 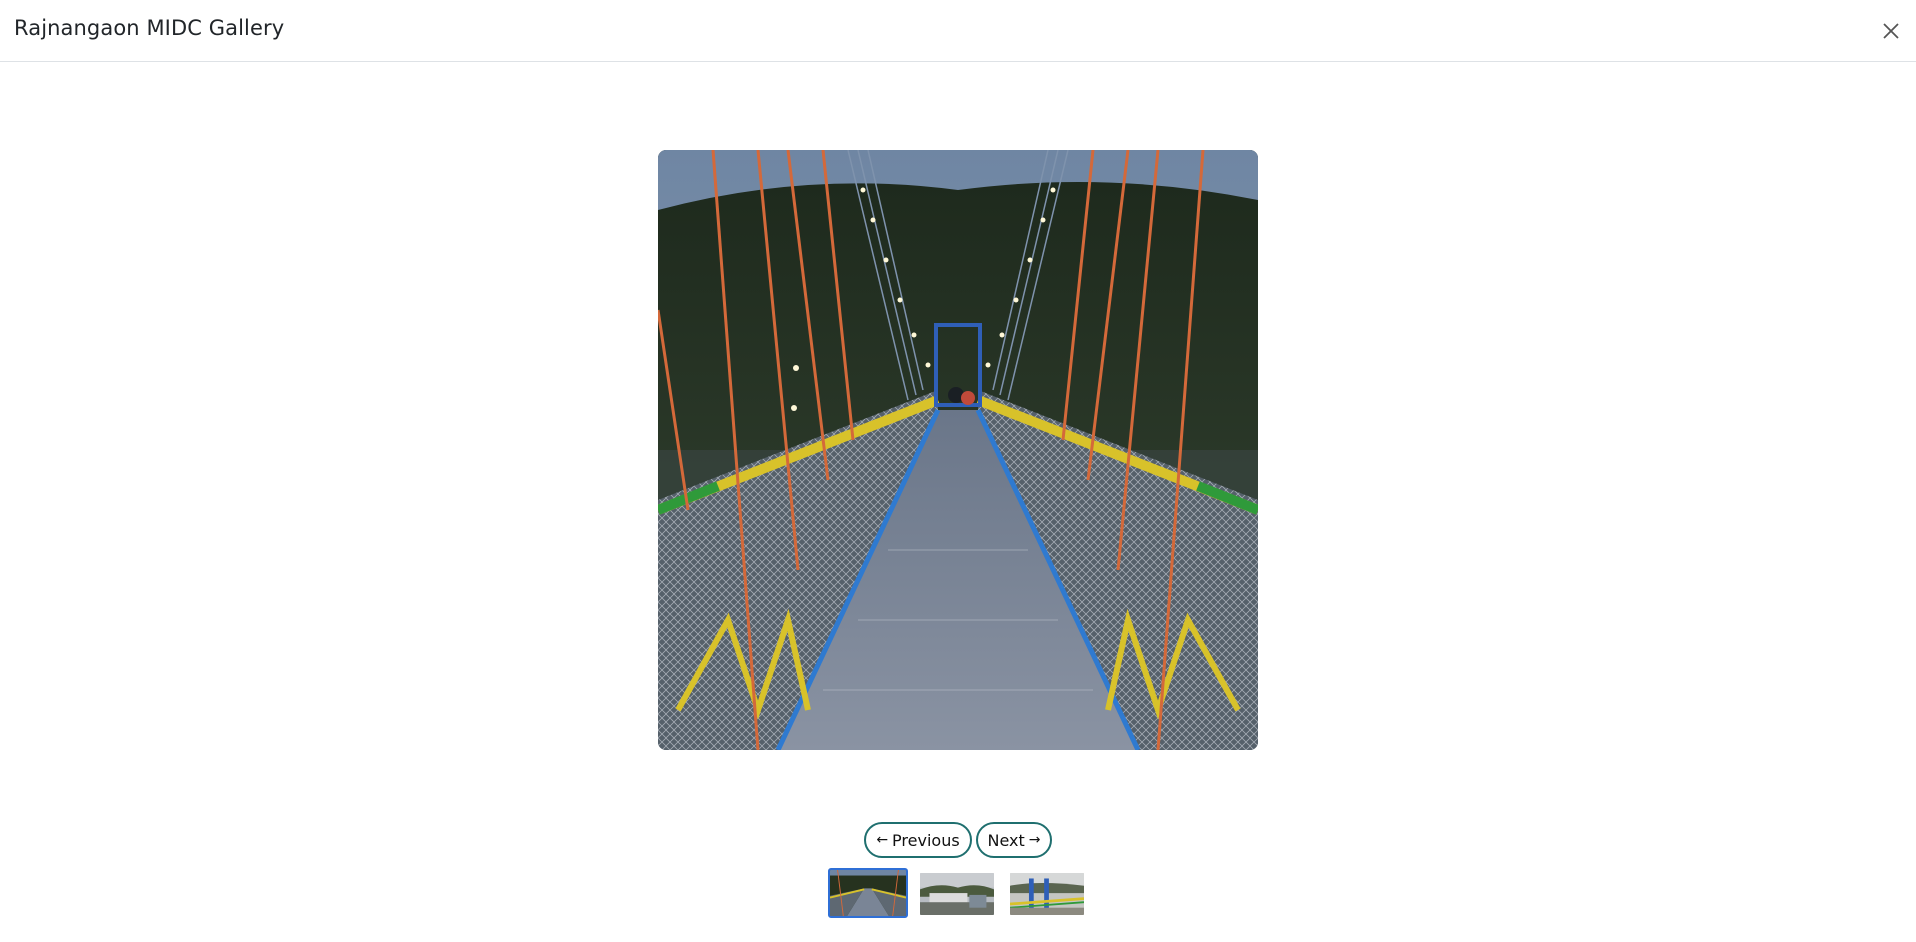 What do you see at coordinates (1006, 840) in the screenshot?
I see `next-label: Next` at bounding box center [1006, 840].